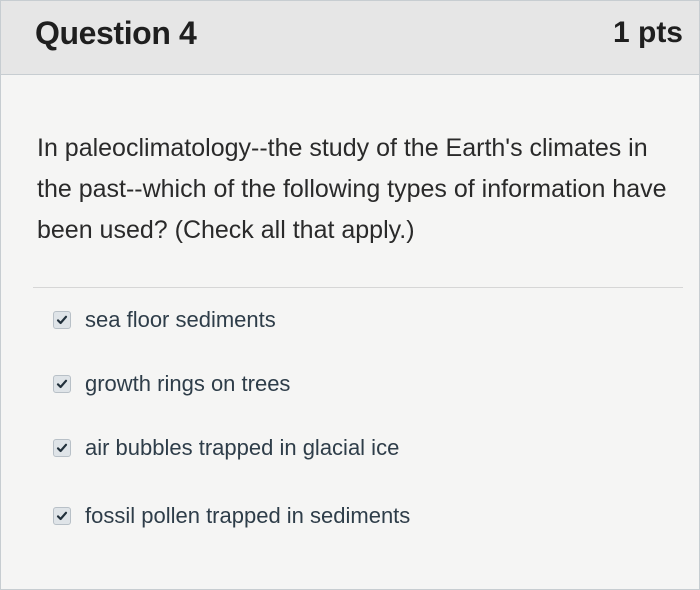  What do you see at coordinates (350, 38) in the screenshot?
I see `question-header: Question 4 1 pts` at bounding box center [350, 38].